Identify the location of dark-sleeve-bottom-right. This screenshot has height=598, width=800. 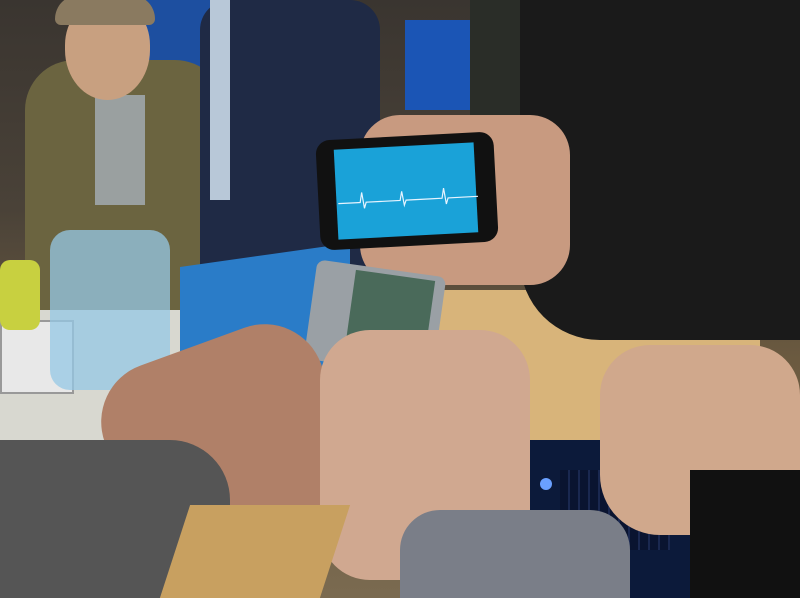
(745, 534).